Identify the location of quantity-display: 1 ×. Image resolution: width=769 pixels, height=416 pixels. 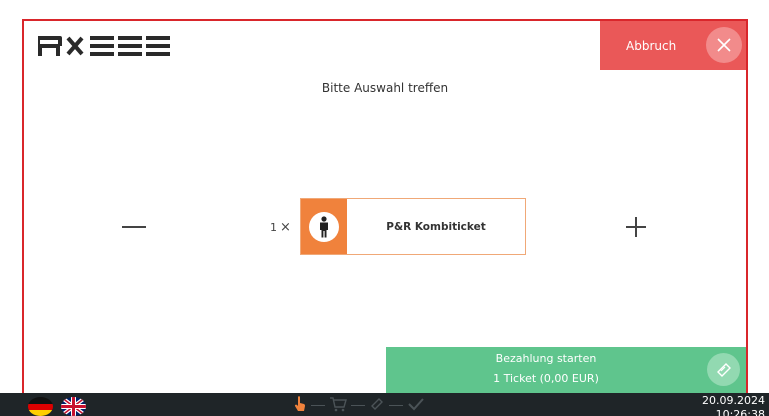
(280, 227).